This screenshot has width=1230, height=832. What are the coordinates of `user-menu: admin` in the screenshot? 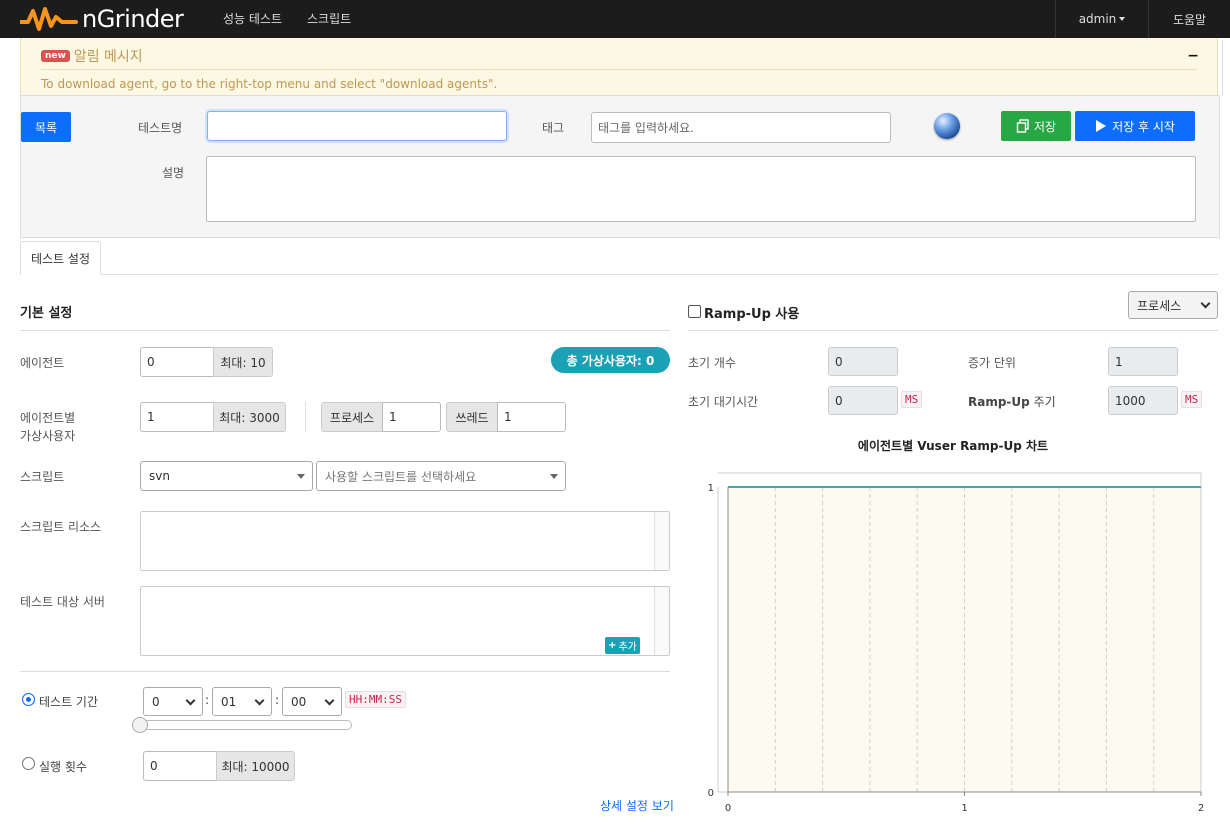 It's located at (1101, 19).